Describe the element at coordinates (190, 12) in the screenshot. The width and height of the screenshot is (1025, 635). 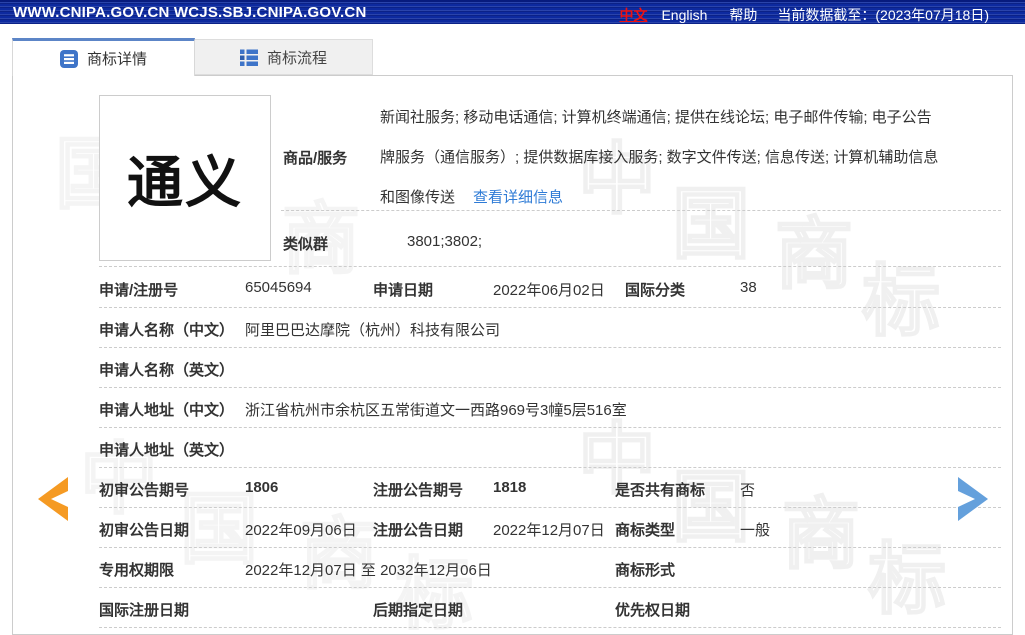
I see `site-urls: WWW.CNIPA.GOV.CN WCJS.SBJ.CNIPA.GOV.CN` at that location.